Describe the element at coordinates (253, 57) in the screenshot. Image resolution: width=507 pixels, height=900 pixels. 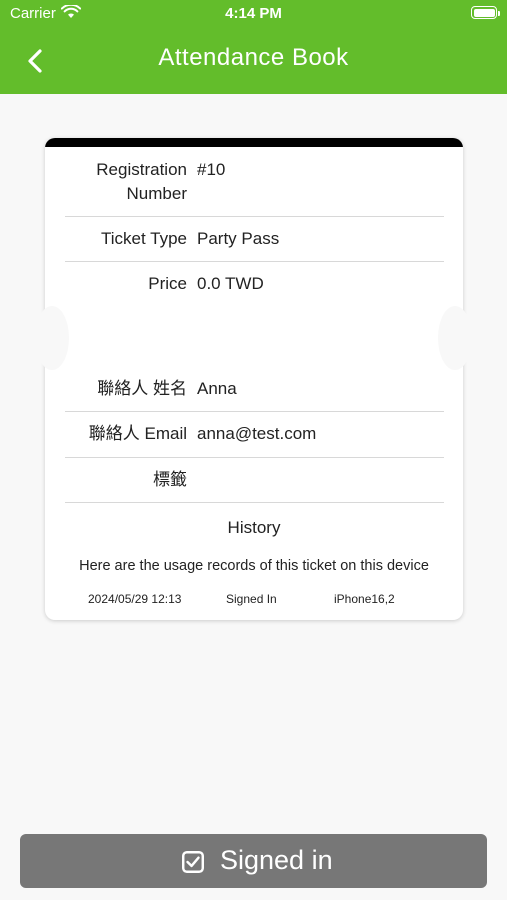
I see `page-title: Attendance Book` at that location.